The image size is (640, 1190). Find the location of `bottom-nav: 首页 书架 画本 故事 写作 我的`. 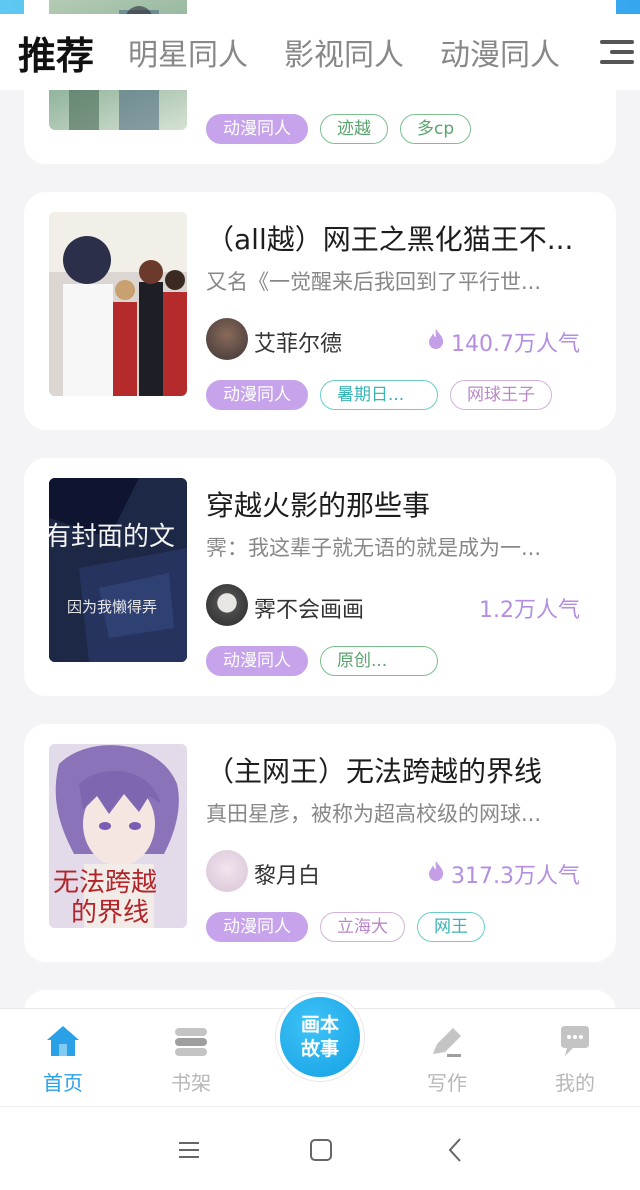

bottom-nav: 首页 书架 画本 故事 写作 我的 is located at coordinates (320, 1049).